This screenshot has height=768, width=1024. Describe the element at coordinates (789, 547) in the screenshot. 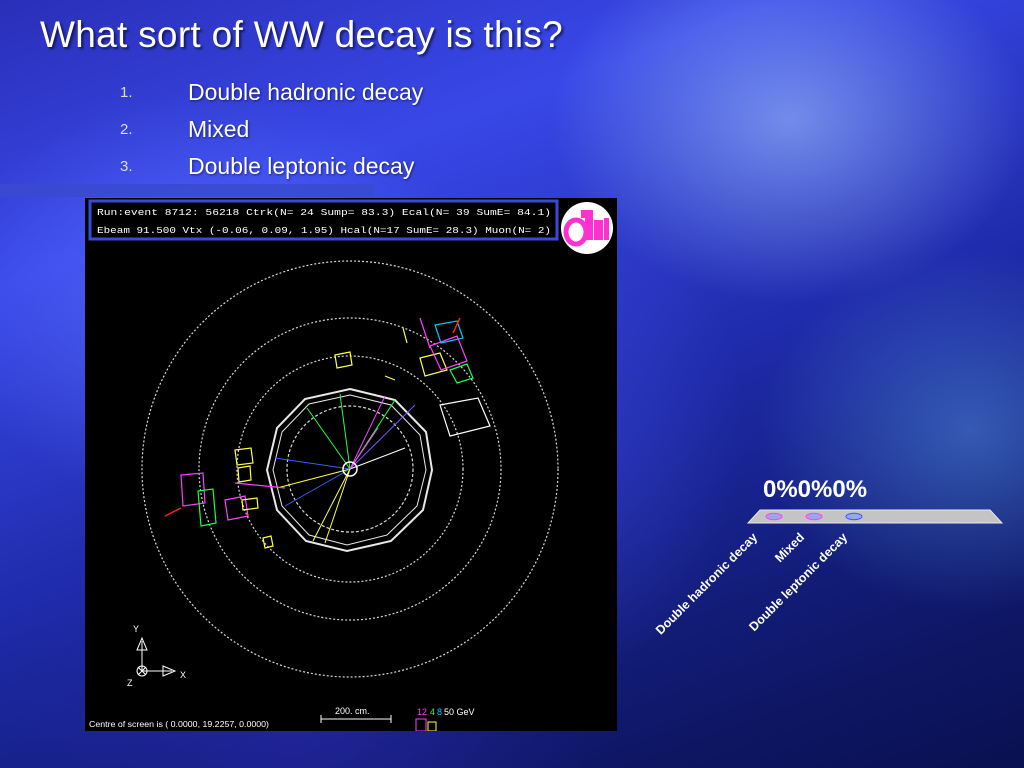

I see `poll-label-2: Mixed` at that location.